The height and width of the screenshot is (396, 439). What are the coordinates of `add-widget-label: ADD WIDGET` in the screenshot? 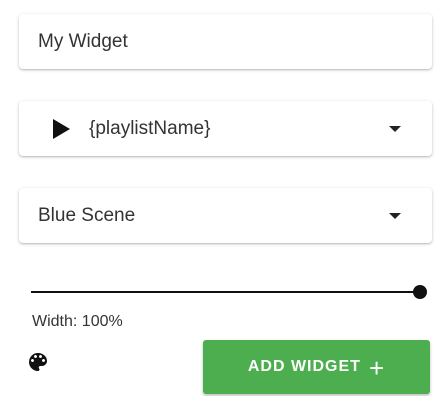 It's located at (304, 366).